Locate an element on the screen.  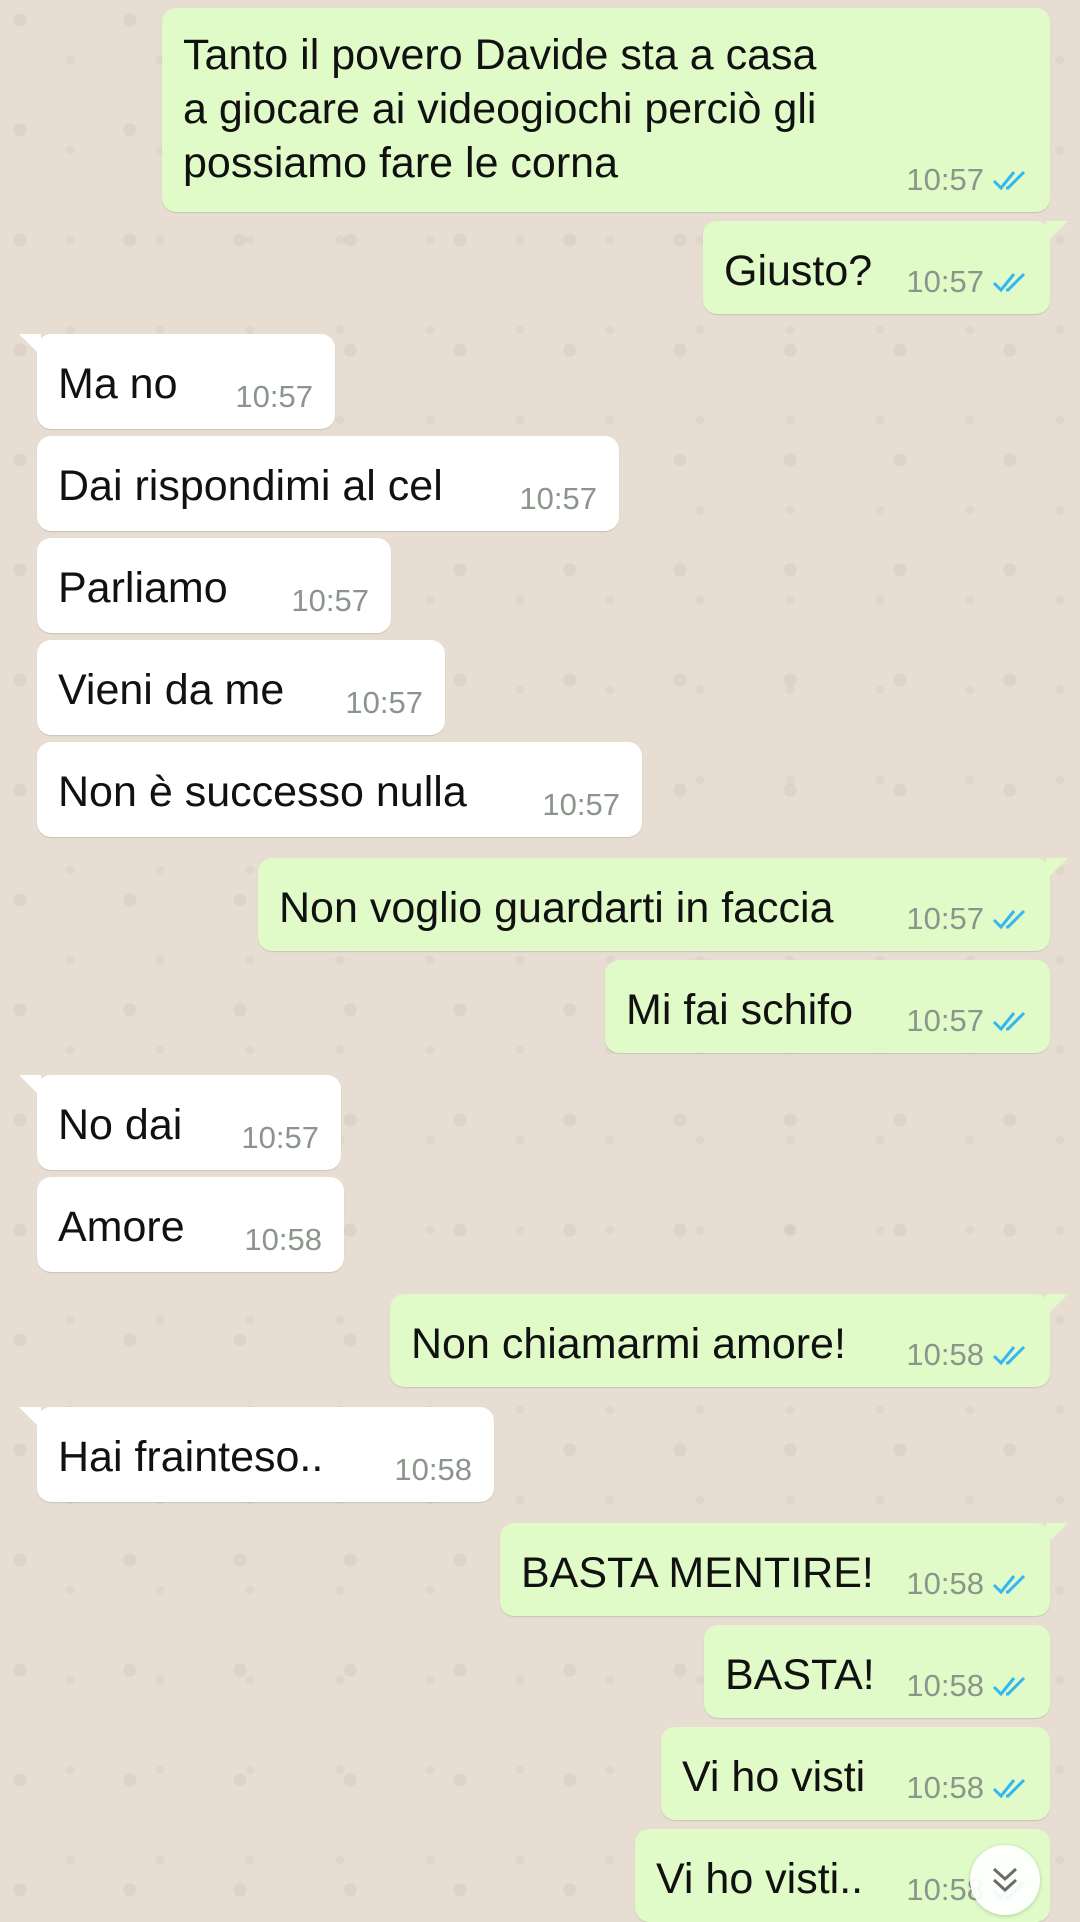
message-bubble-outgoing: Non chiamarmi amore! 10:58 is located at coordinates (729, 1340).